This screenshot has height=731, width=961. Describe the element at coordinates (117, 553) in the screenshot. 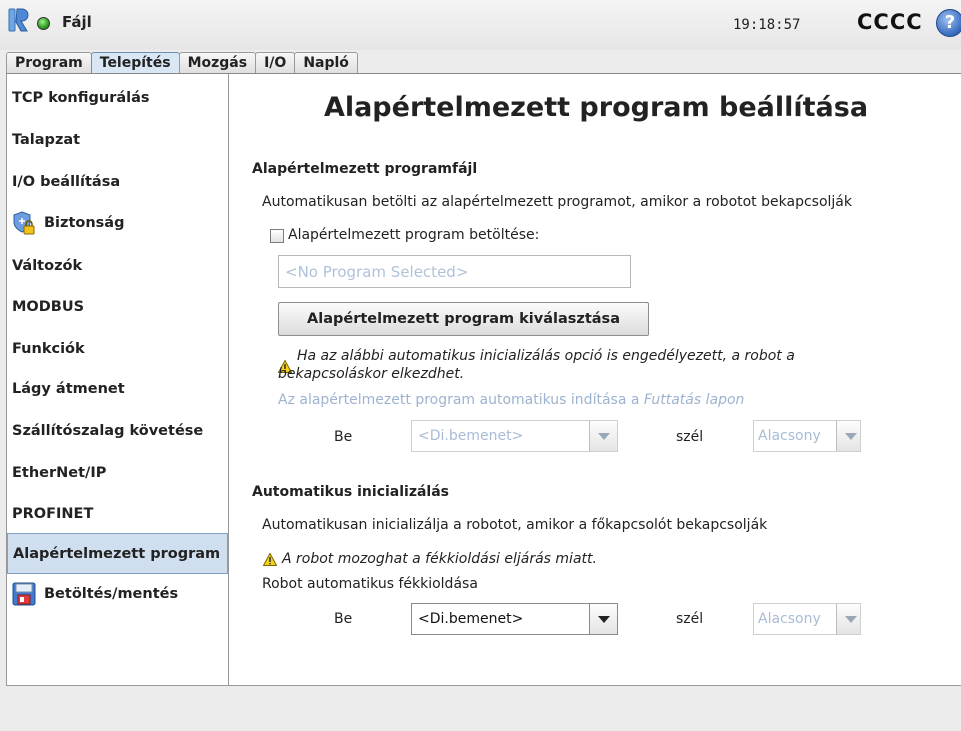

I see `sidebar-item-default-program: Alapértelmezett program` at that location.